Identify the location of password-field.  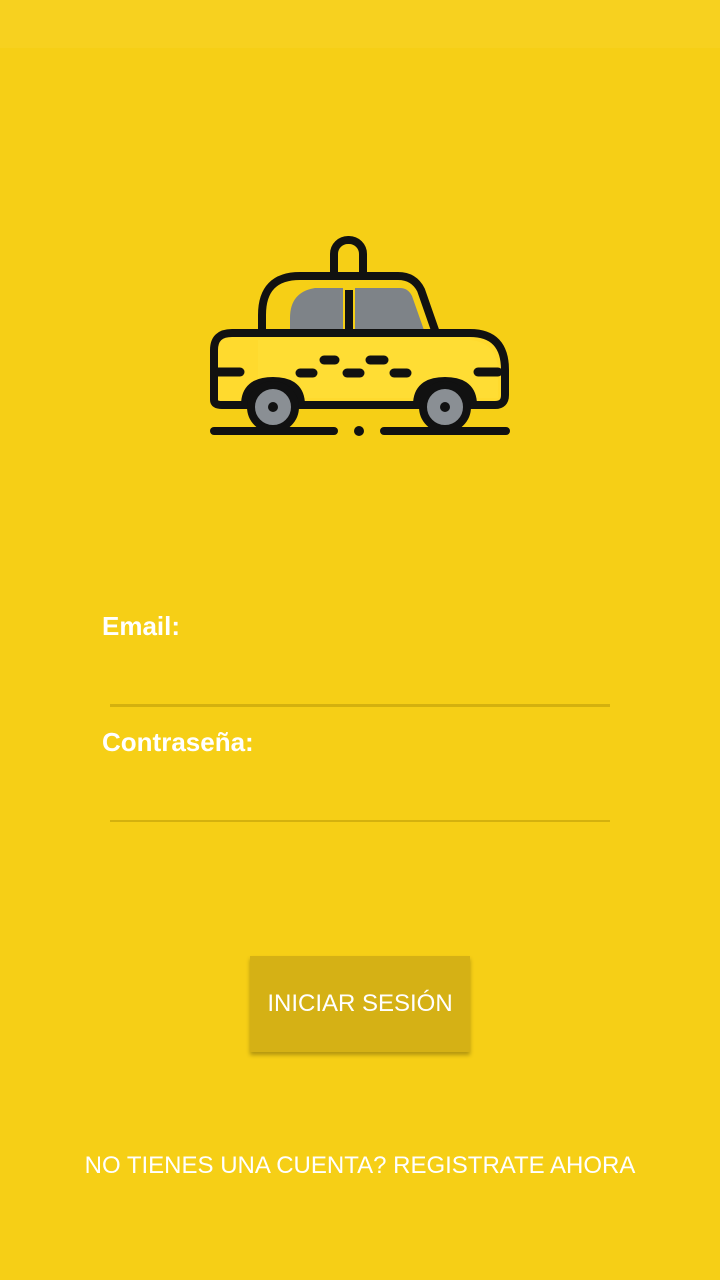
(360, 799).